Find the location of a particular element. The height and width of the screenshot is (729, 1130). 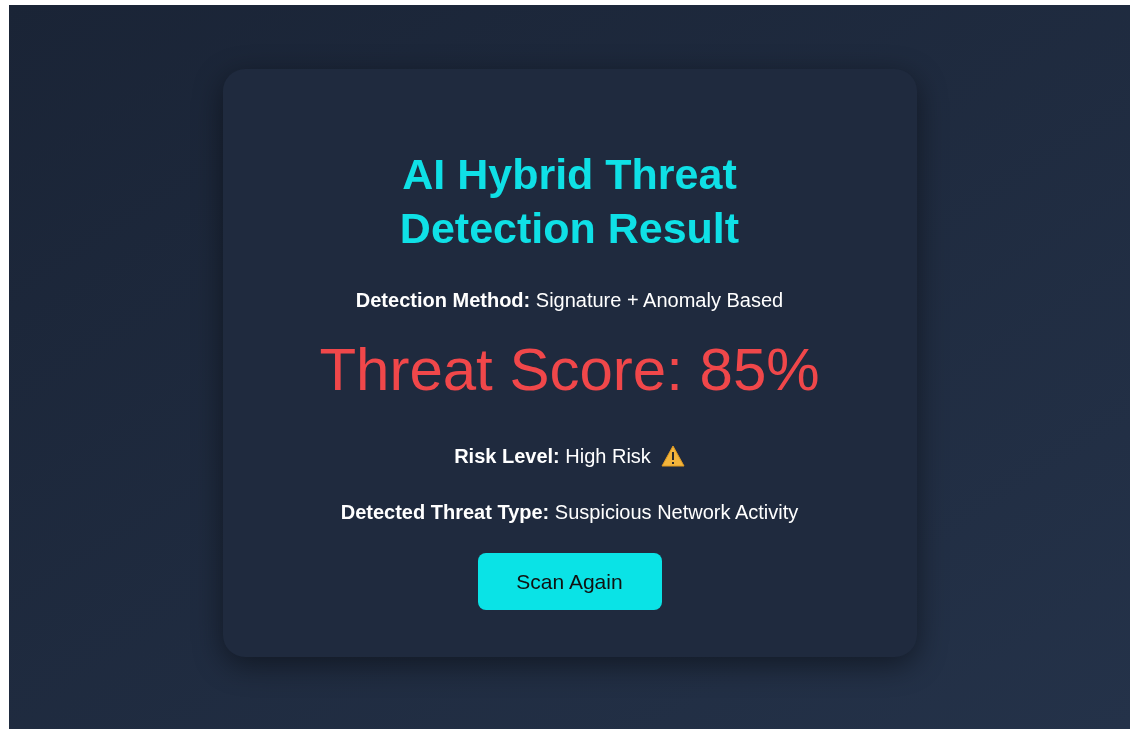

threat-score: Threat Score: 85% is located at coordinates (569, 370).